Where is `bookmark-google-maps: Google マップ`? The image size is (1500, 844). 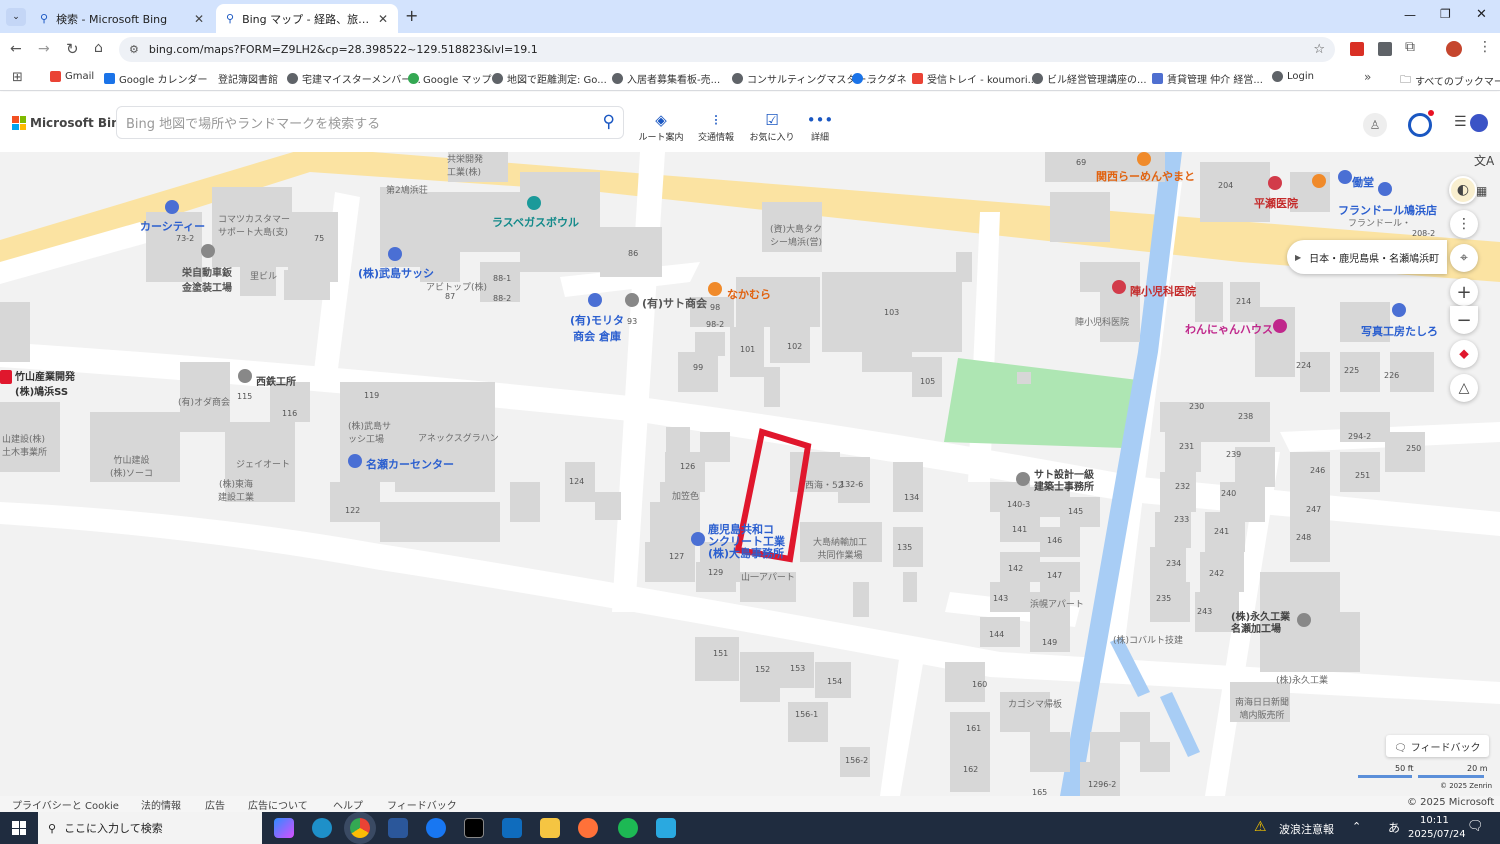 bookmark-google-maps: Google マップ is located at coordinates (449, 78).